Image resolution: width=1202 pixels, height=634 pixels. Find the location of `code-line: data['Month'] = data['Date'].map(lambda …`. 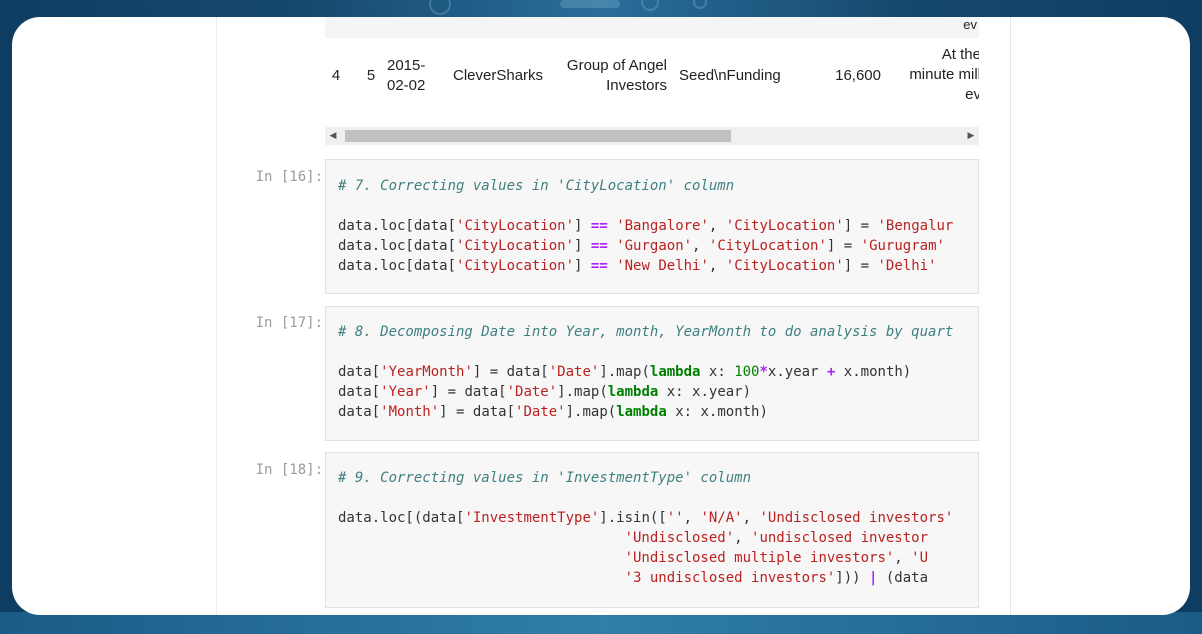

code-line: data['Month'] = data['Date'].map(lambda … is located at coordinates (645, 412).